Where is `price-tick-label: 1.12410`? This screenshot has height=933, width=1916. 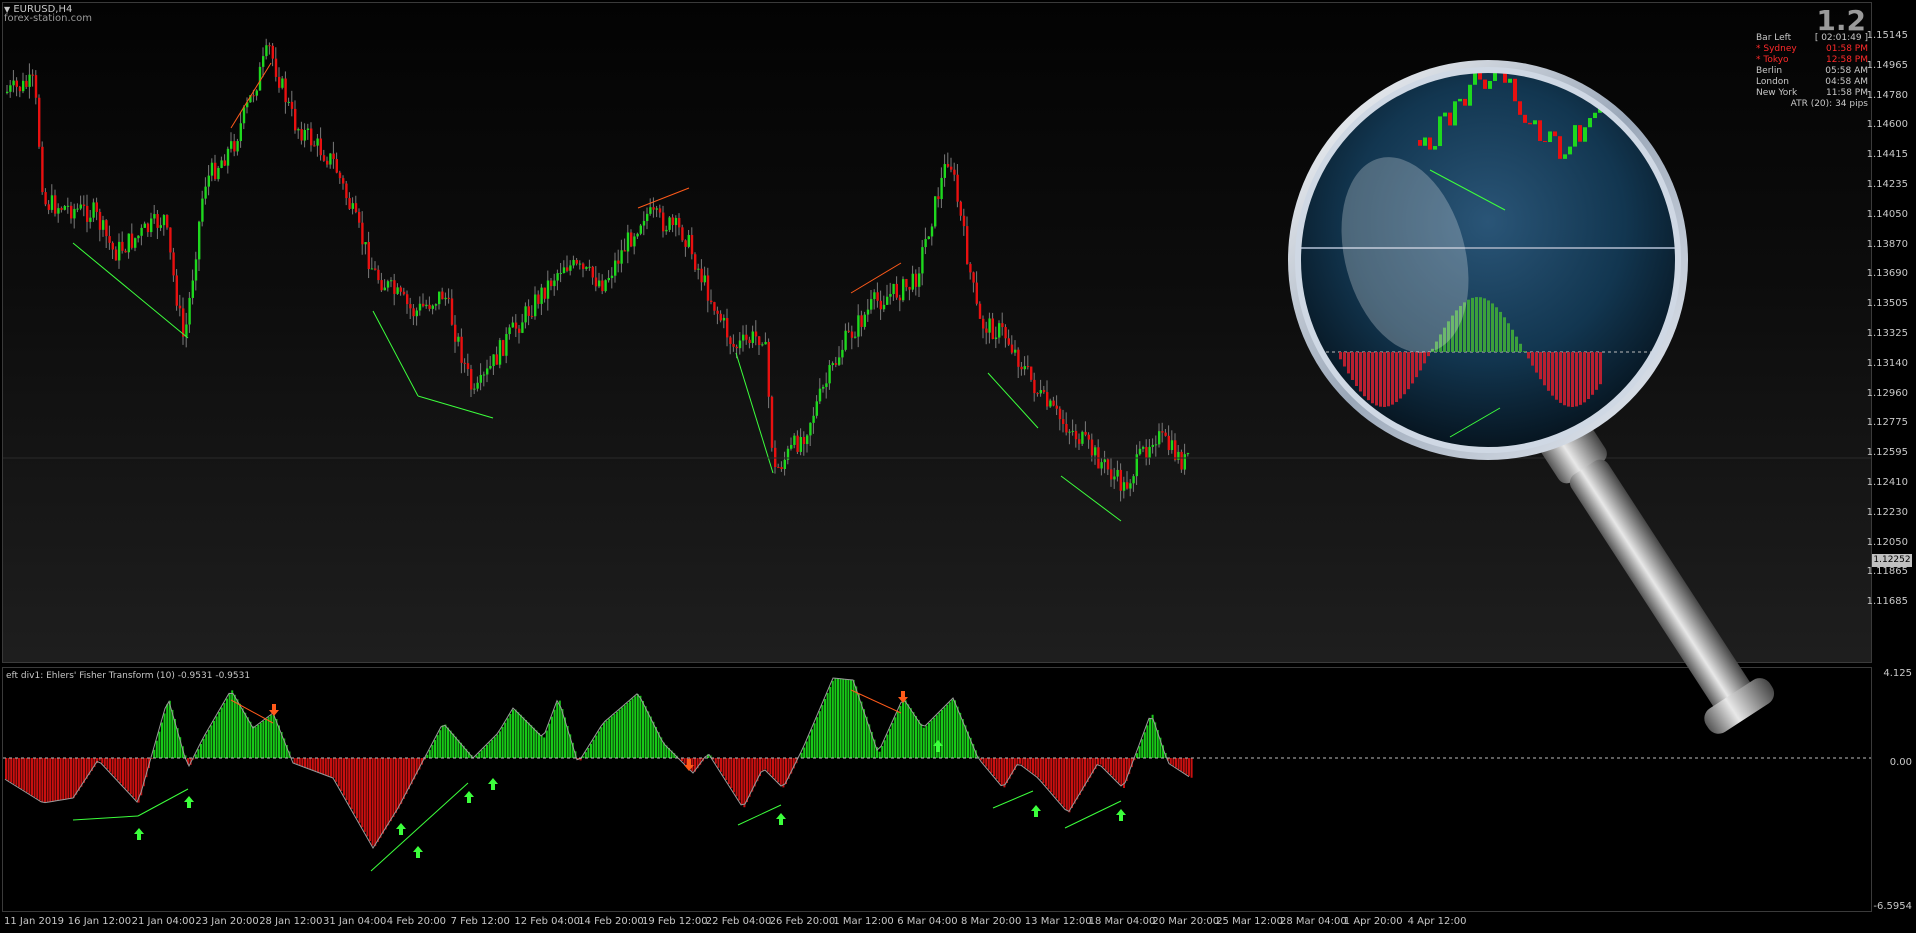
price-tick-label: 1.12410 is located at coordinates (1887, 482).